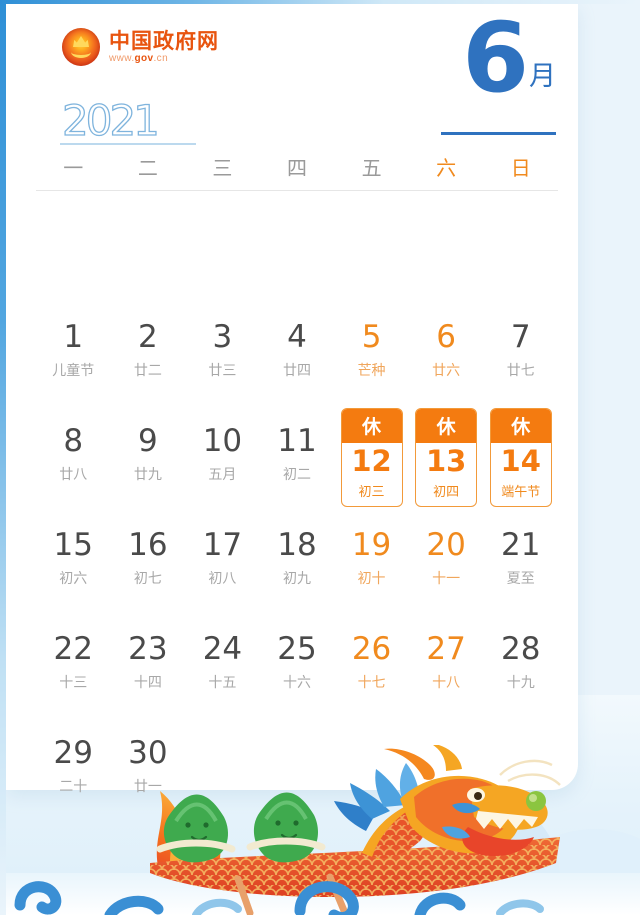  I want to click on day-cell: 25 十六, so click(297, 672).